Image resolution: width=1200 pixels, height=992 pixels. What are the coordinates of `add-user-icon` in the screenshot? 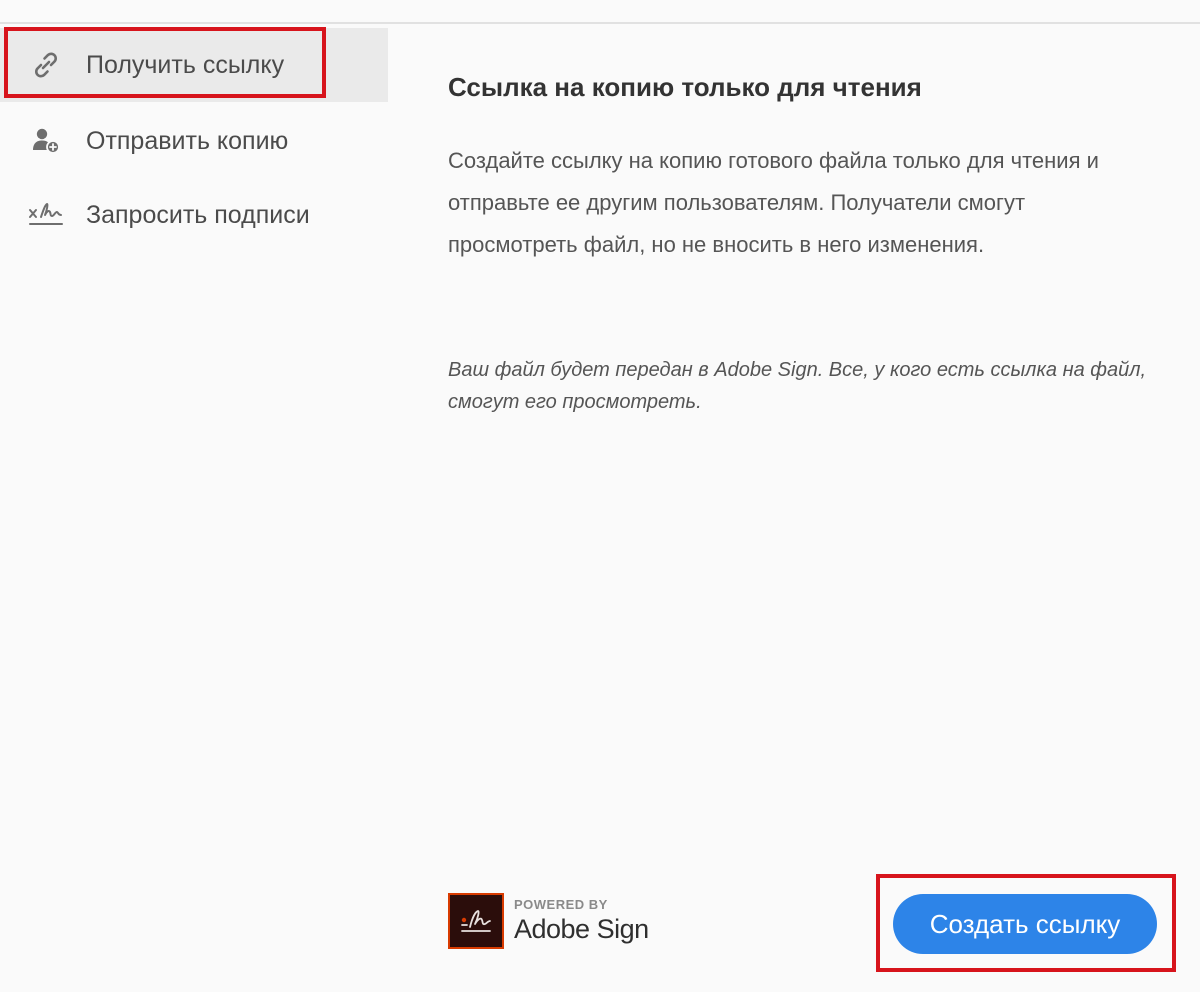 It's located at (46, 141).